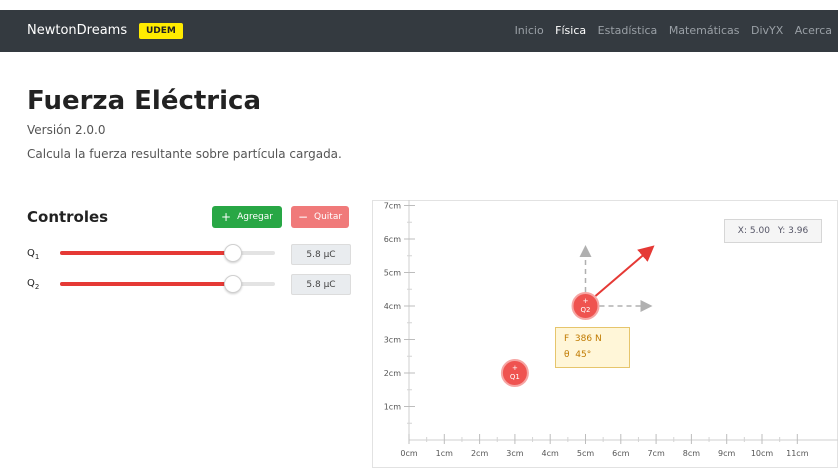 The image size is (838, 468). I want to click on x-tick-label: 8cm, so click(691, 453).